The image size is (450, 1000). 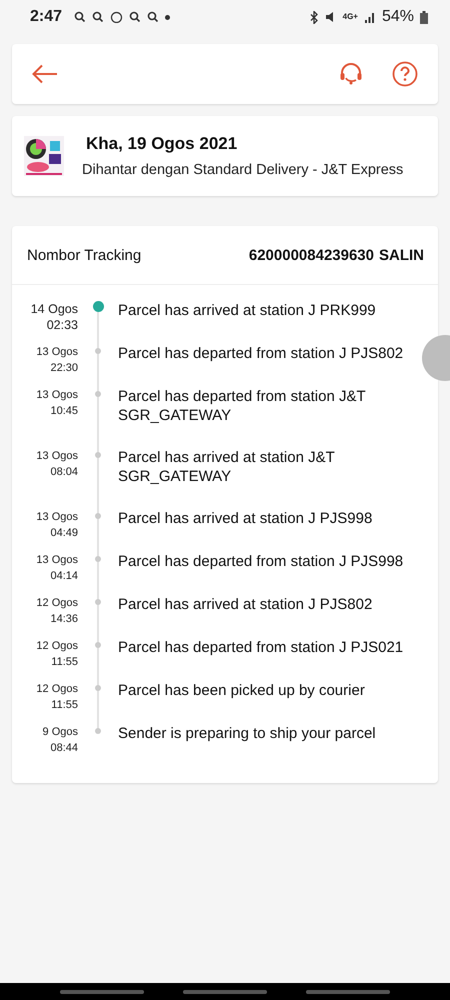 I want to click on event-time: 08:44, so click(x=64, y=748).